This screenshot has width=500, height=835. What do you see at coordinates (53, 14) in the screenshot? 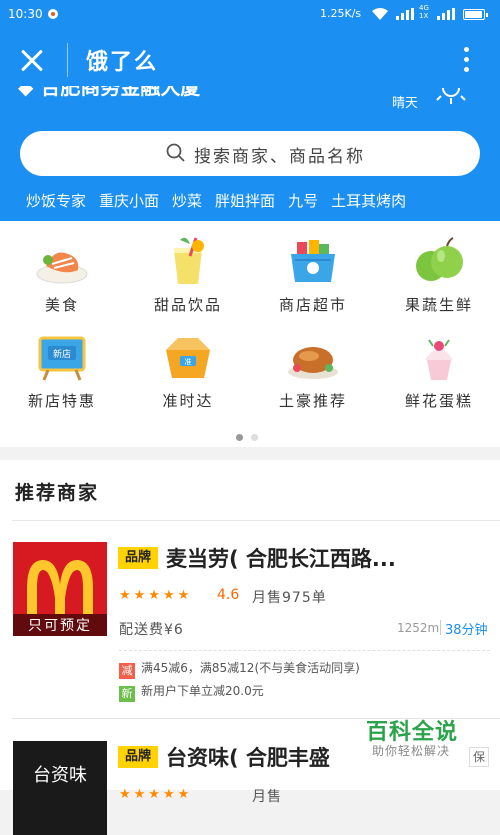
I see `notification-icon` at bounding box center [53, 14].